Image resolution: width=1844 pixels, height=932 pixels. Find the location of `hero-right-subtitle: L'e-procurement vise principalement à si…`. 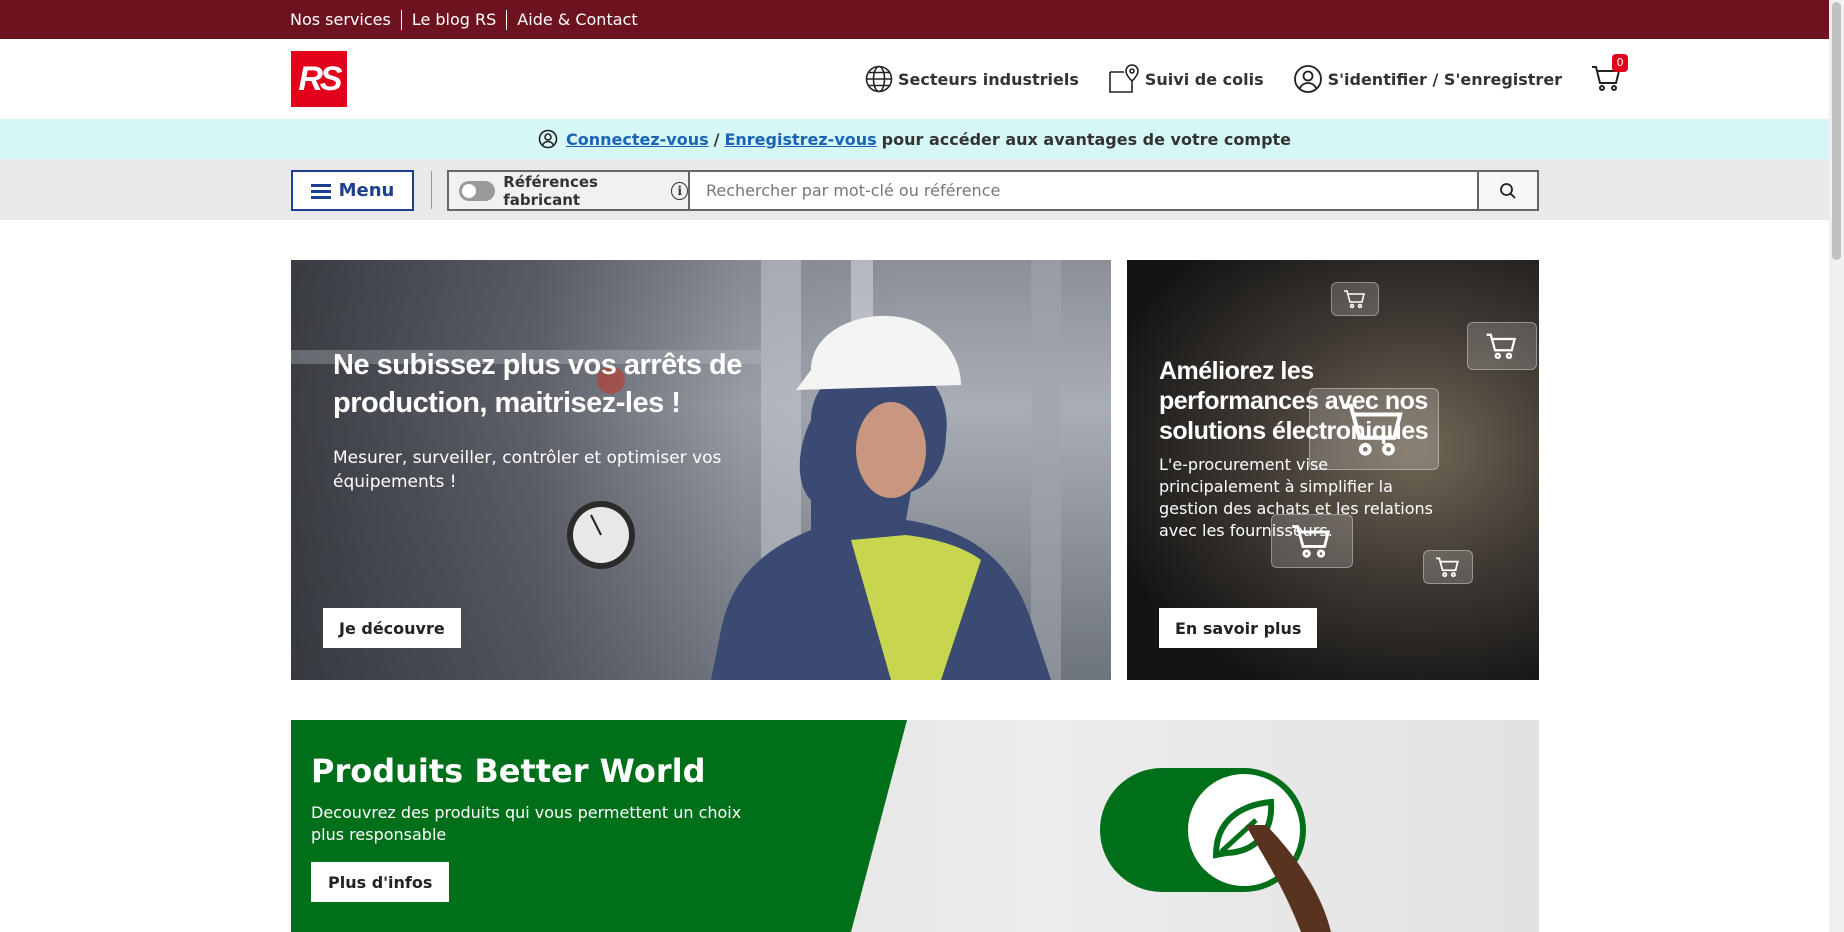

hero-right-subtitle: L'e-procurement vise principalement à si… is located at coordinates (1296, 497).